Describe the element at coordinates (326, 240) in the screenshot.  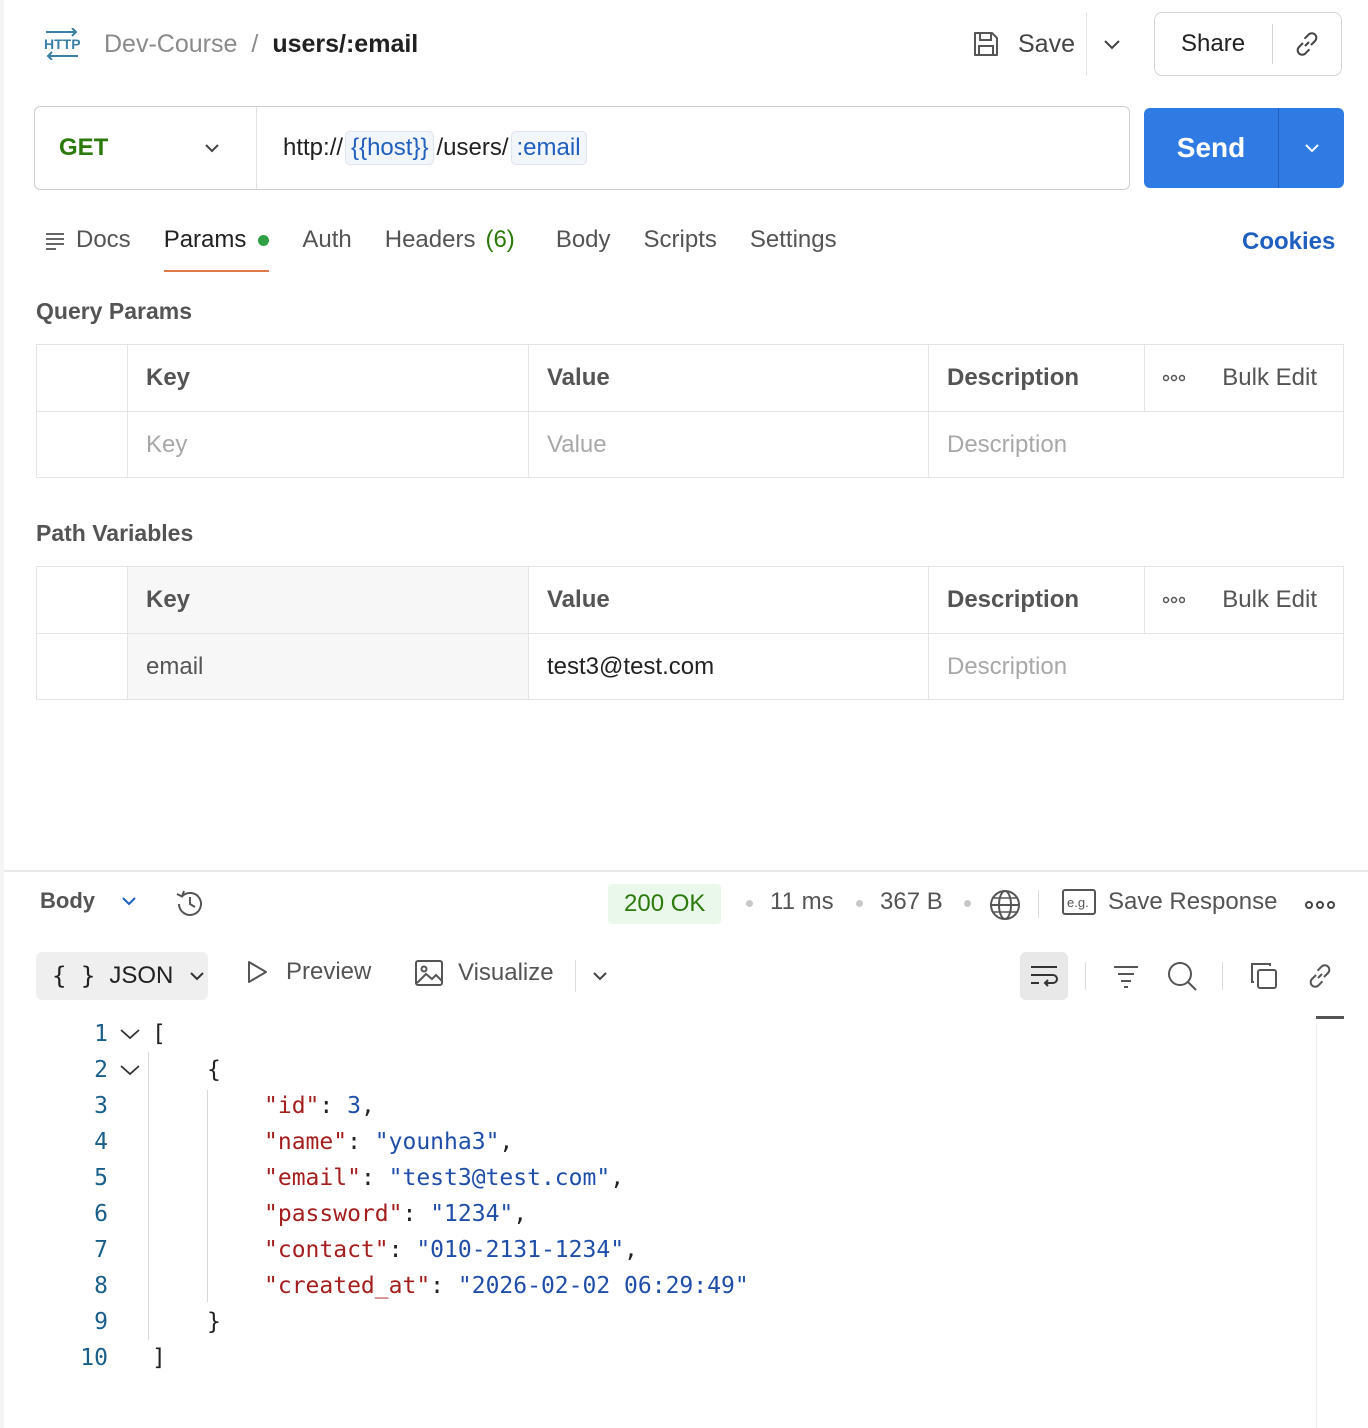
I see `tab-auth: Auth` at that location.